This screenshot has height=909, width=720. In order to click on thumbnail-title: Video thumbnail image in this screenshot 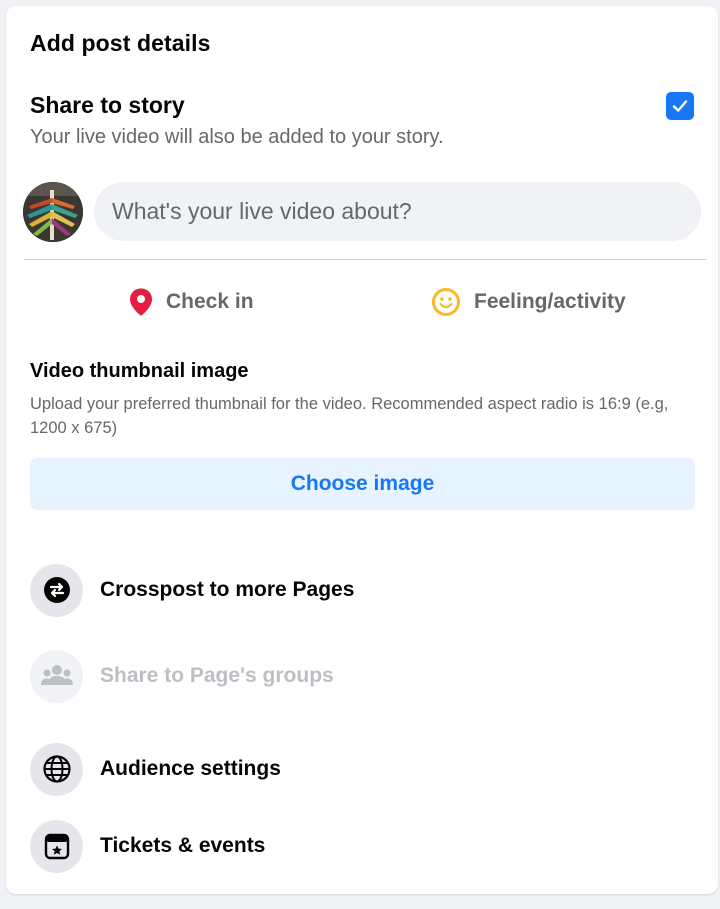, I will do `click(139, 371)`.